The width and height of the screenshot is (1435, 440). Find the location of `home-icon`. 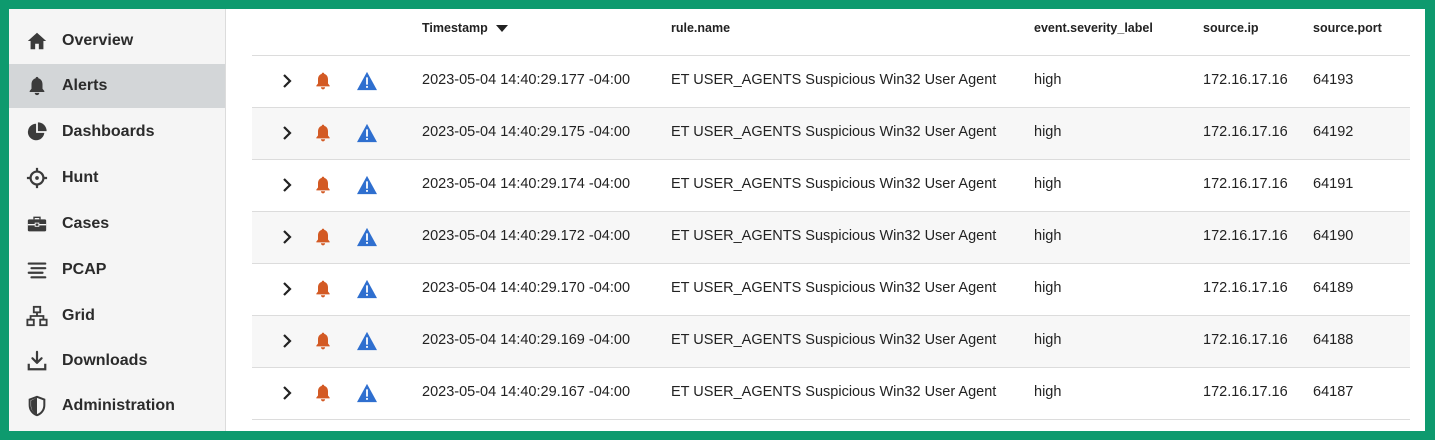

home-icon is located at coordinates (37, 41).